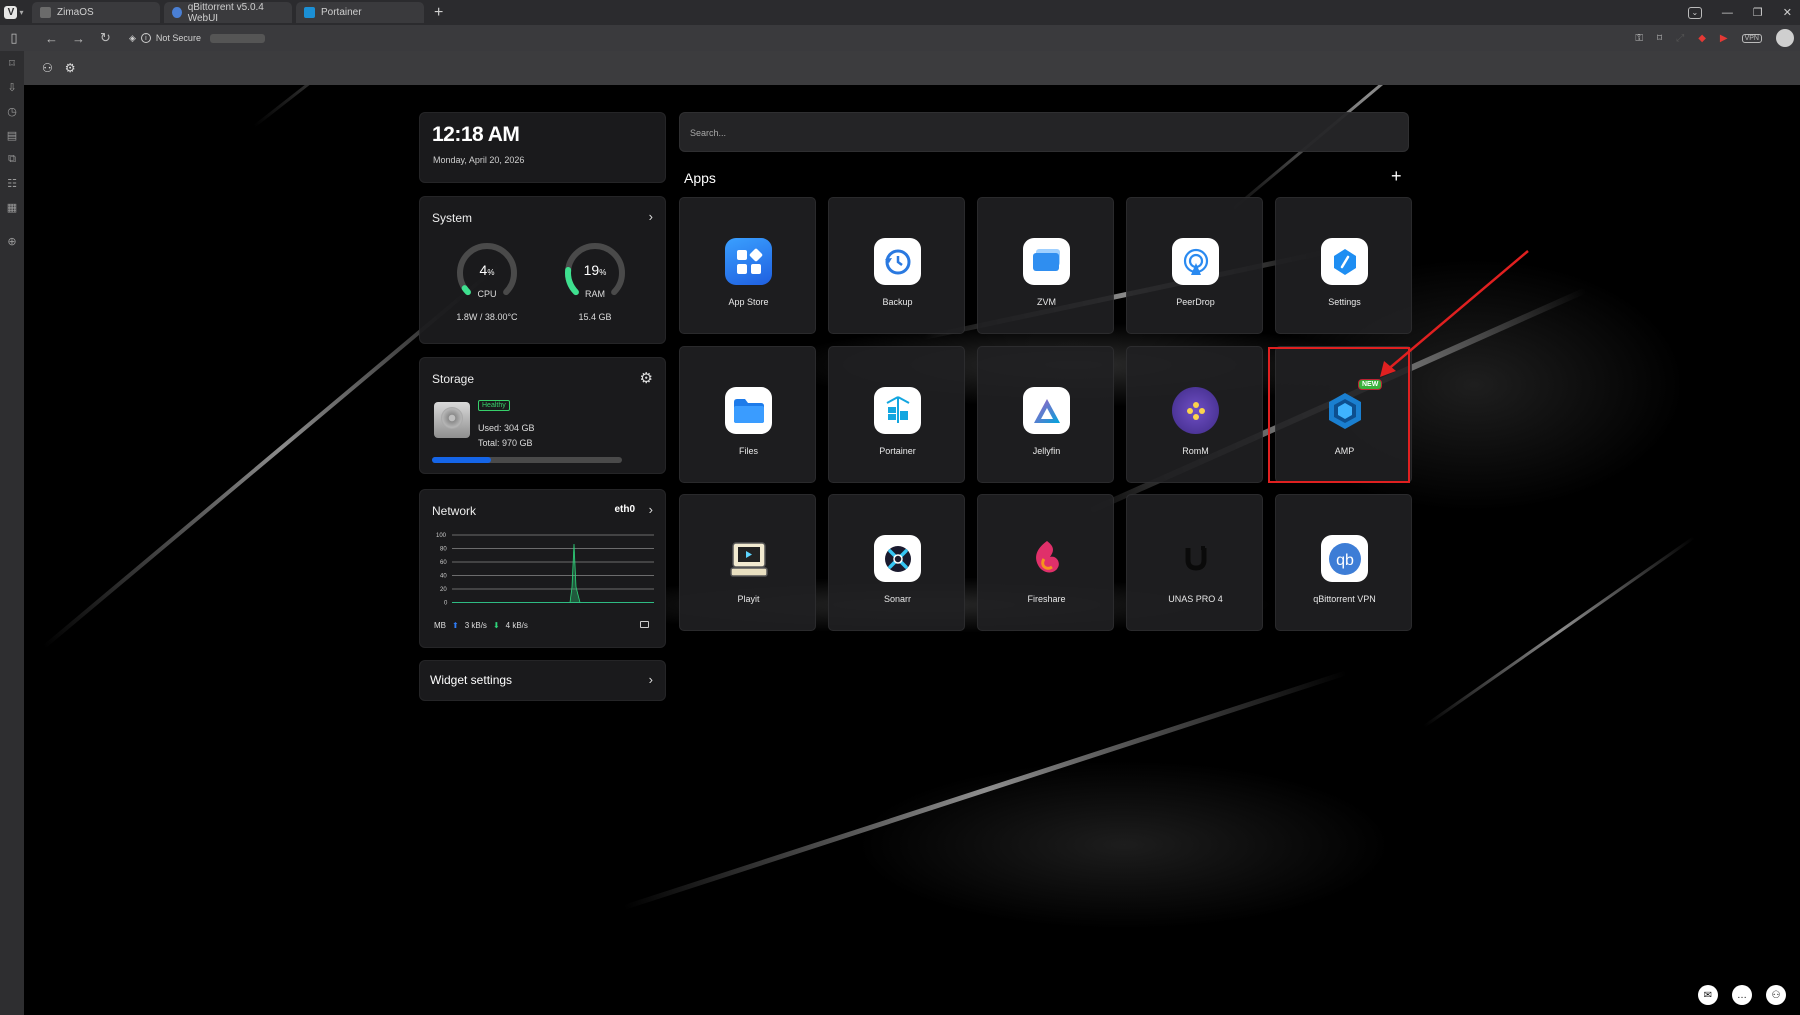  What do you see at coordinates (494, 405) in the screenshot?
I see `storage-status-badge: Healthy` at bounding box center [494, 405].